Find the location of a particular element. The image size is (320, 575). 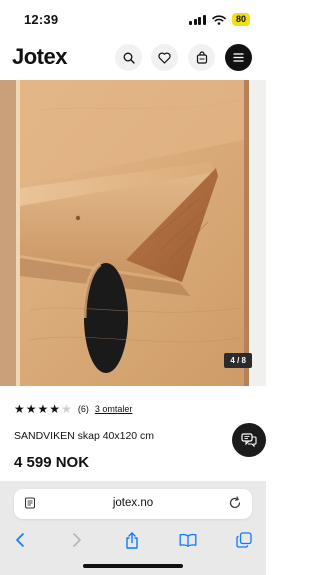

status-icons: 80 is located at coordinates (219, 19).